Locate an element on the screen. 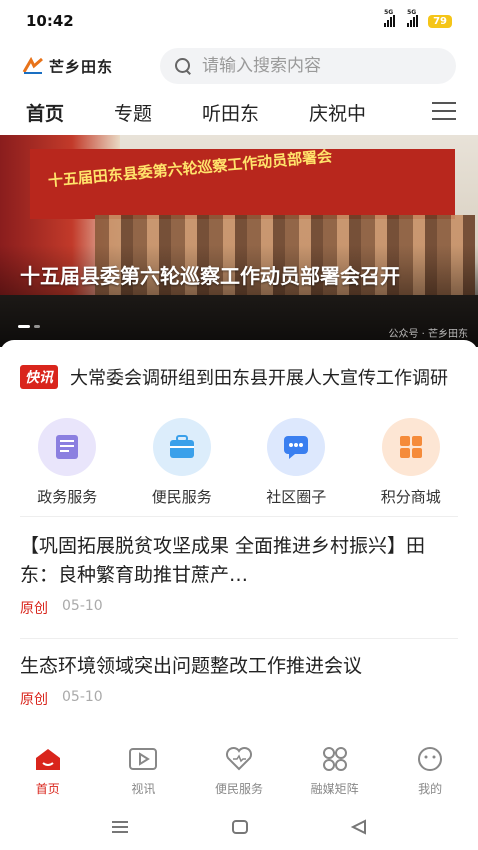 The width and height of the screenshot is (478, 850). app-header: 芒乡田东 is located at coordinates (239, 66).